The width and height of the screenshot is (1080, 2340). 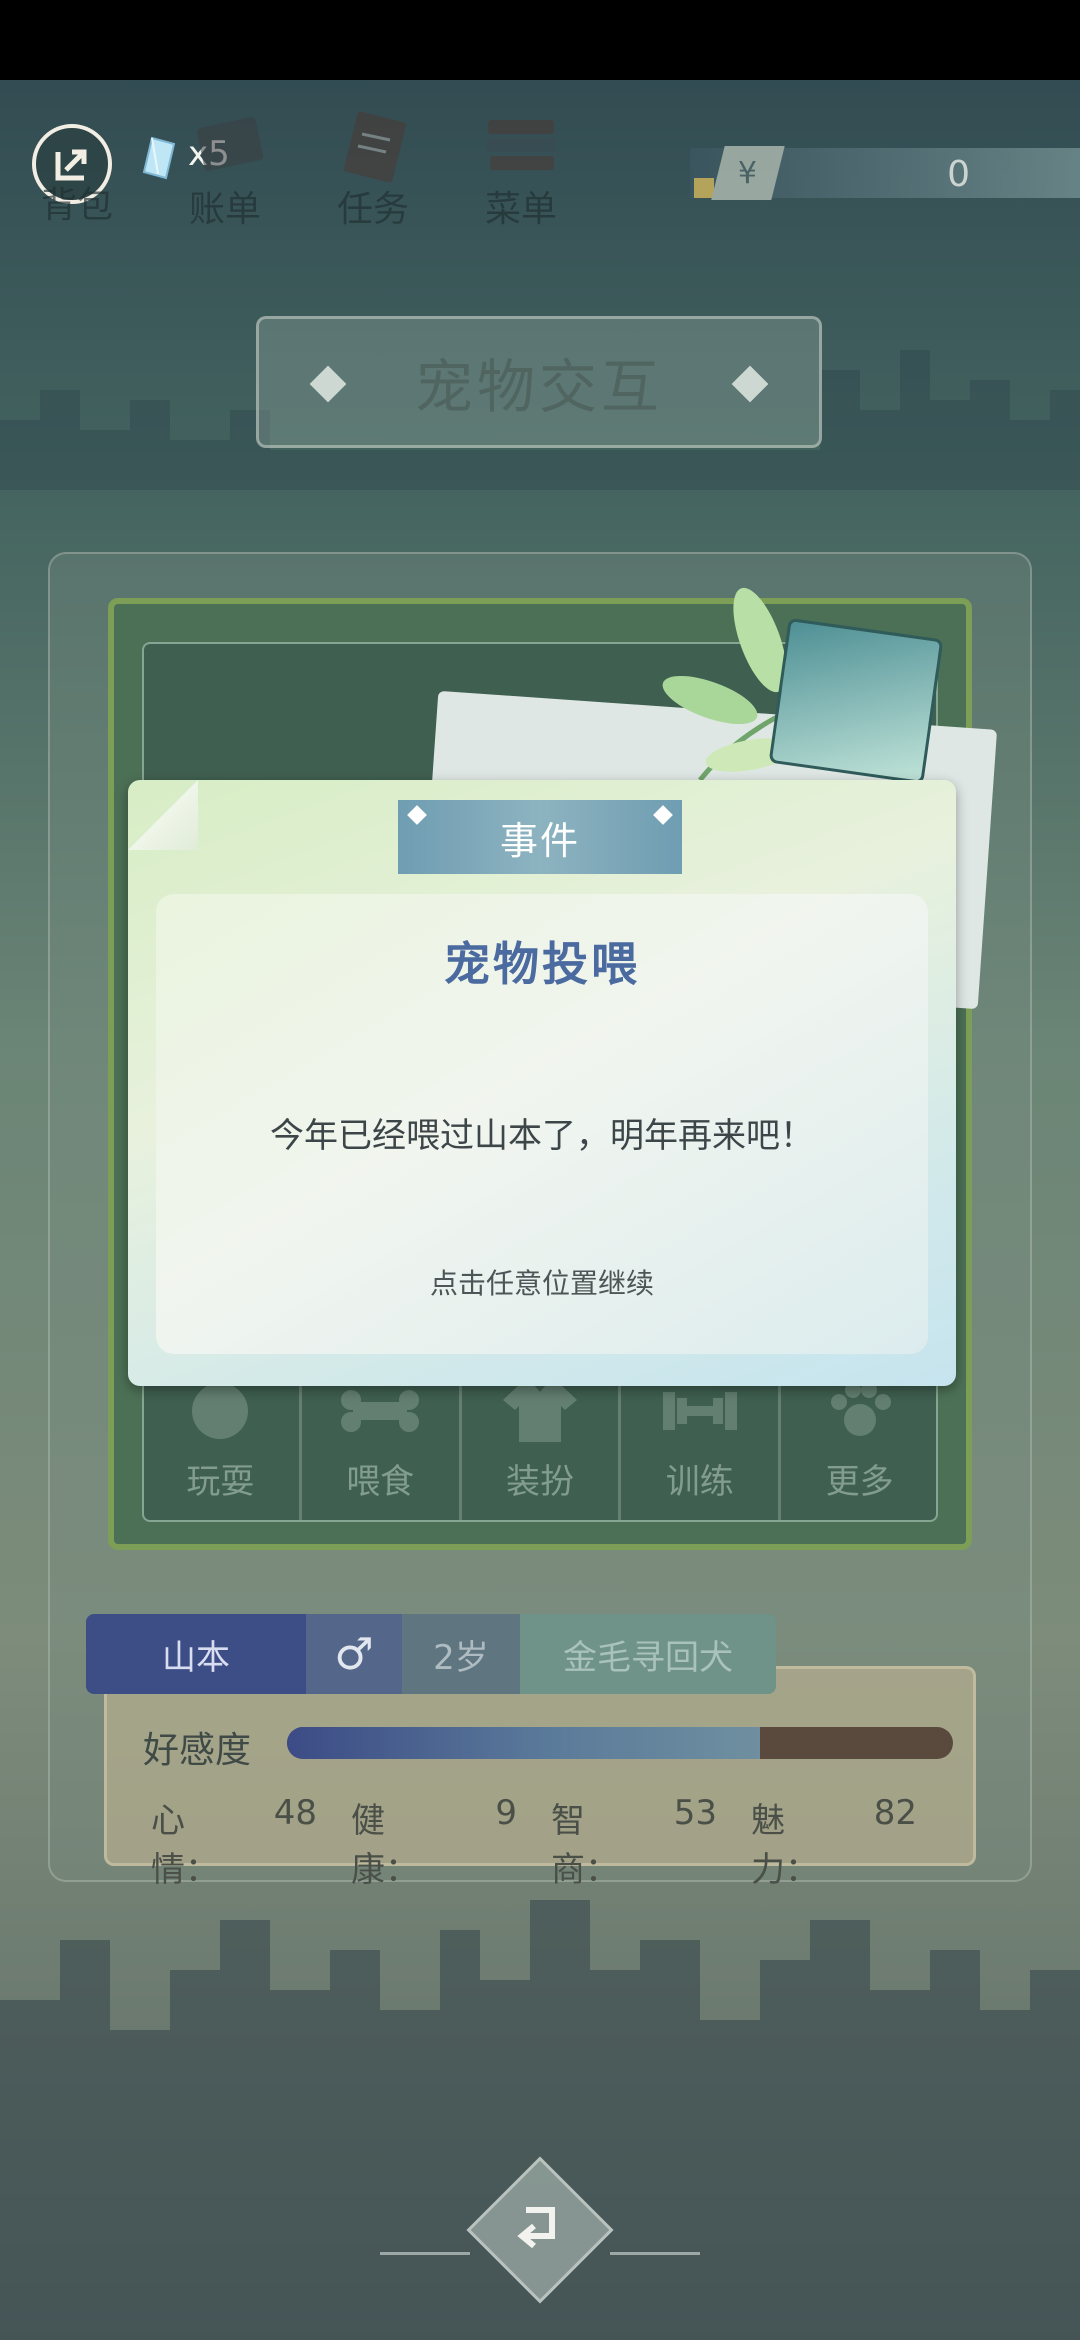 What do you see at coordinates (542, 1136) in the screenshot?
I see `modal-message: 今年已经喂过山本了，明年再来吧！` at bounding box center [542, 1136].